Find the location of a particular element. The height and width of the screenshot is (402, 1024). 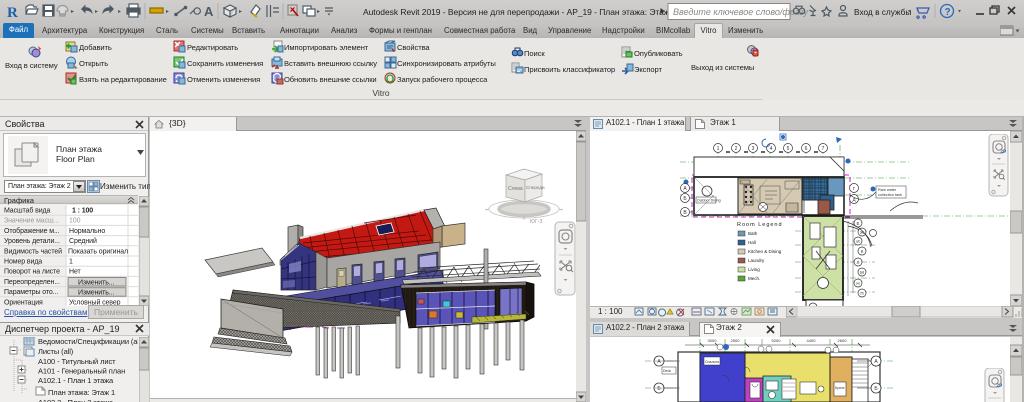

svg-text: ЮГ-З is located at coordinates (536, 222).